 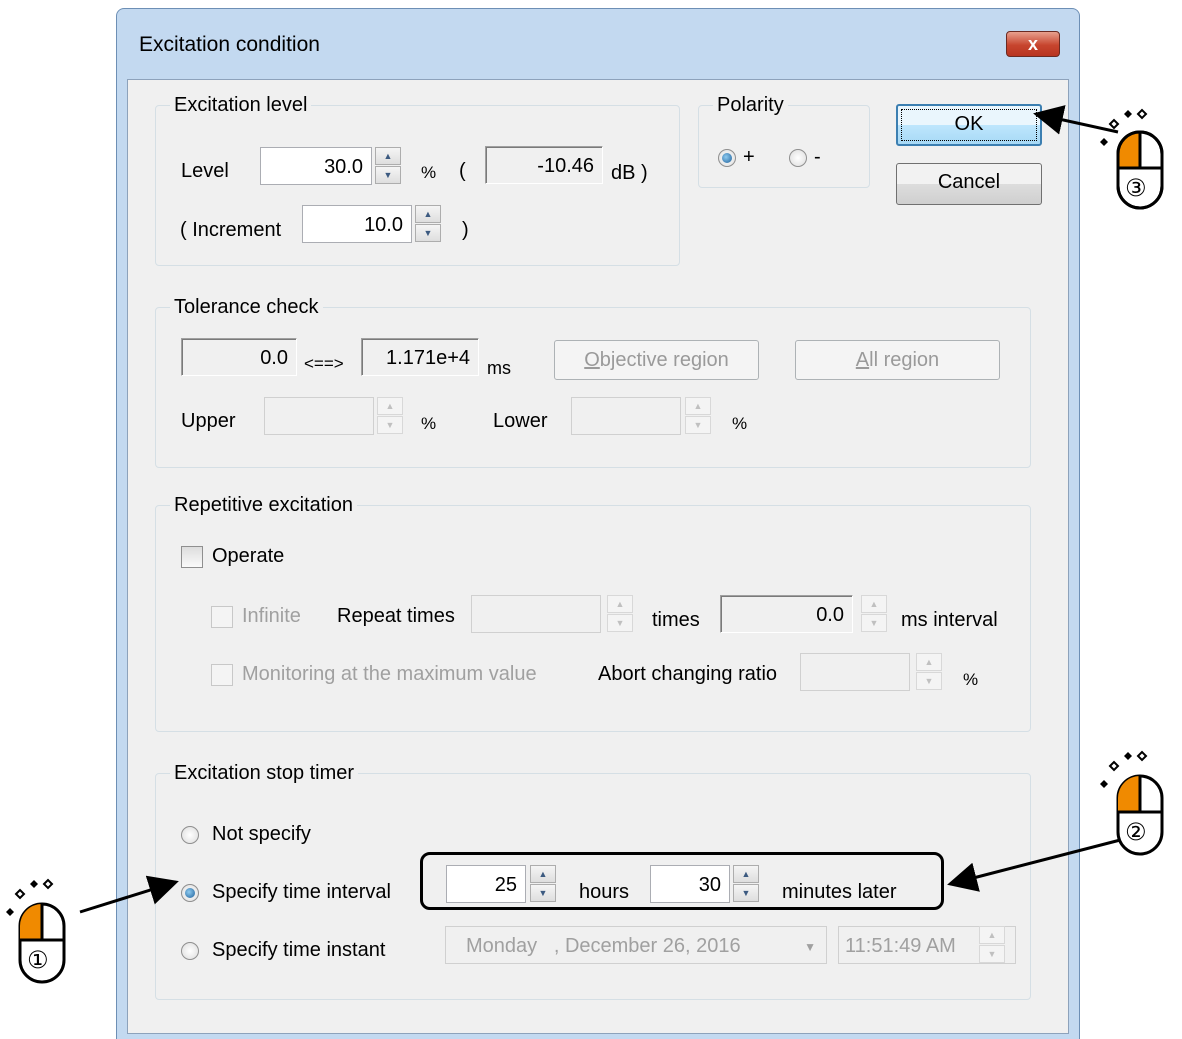 What do you see at coordinates (1136, 832) in the screenshot?
I see `step2-number: ②` at bounding box center [1136, 832].